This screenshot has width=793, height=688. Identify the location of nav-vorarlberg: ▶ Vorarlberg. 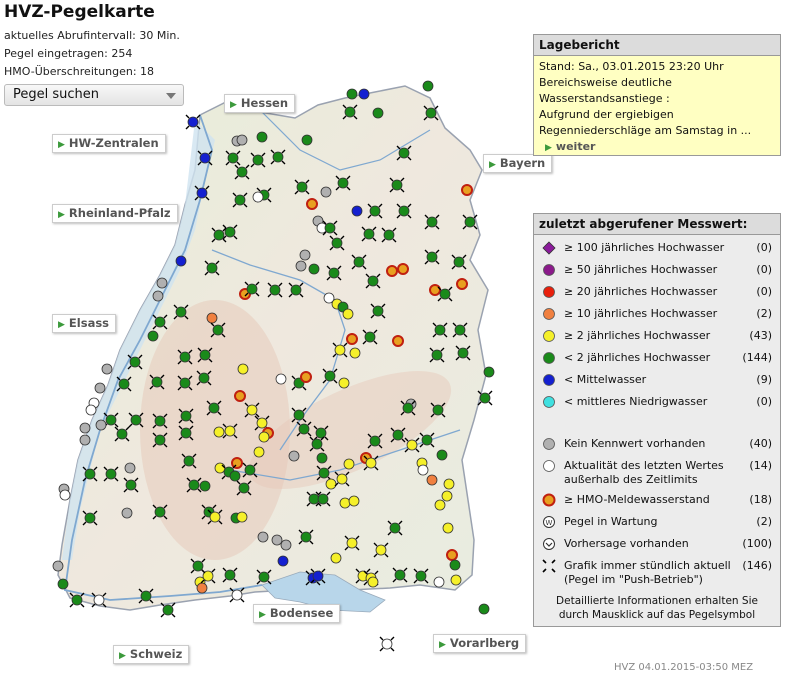
(480, 643).